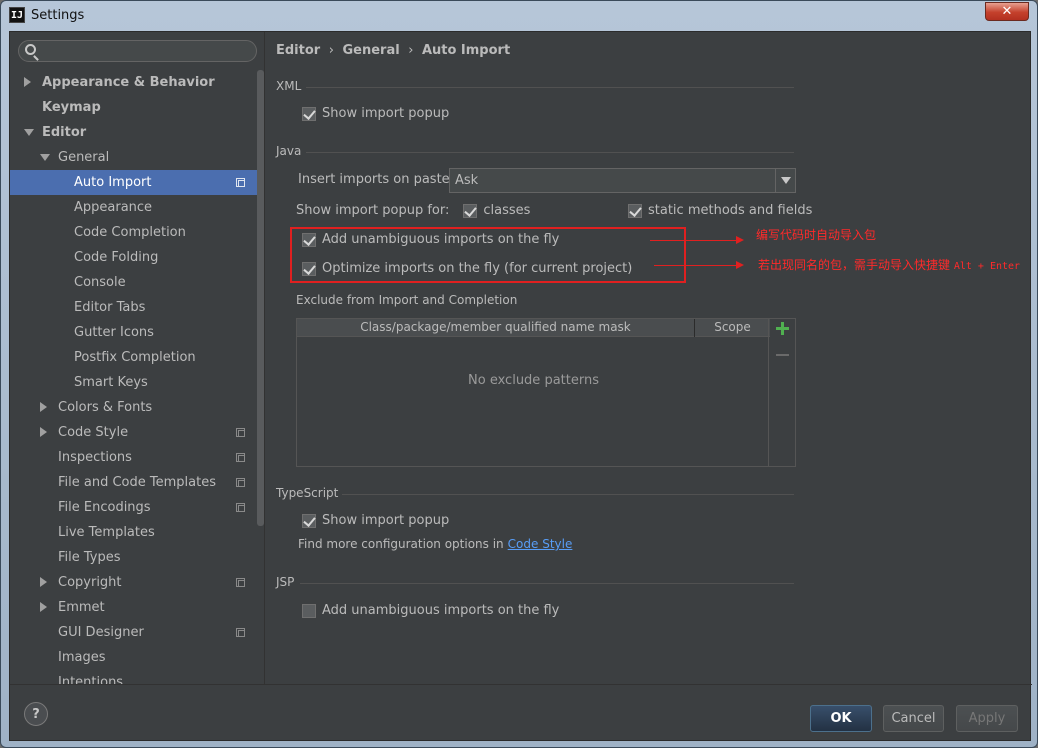  What do you see at coordinates (133, 557) in the screenshot?
I see `sidebar-item-file-types: File Types` at bounding box center [133, 557].